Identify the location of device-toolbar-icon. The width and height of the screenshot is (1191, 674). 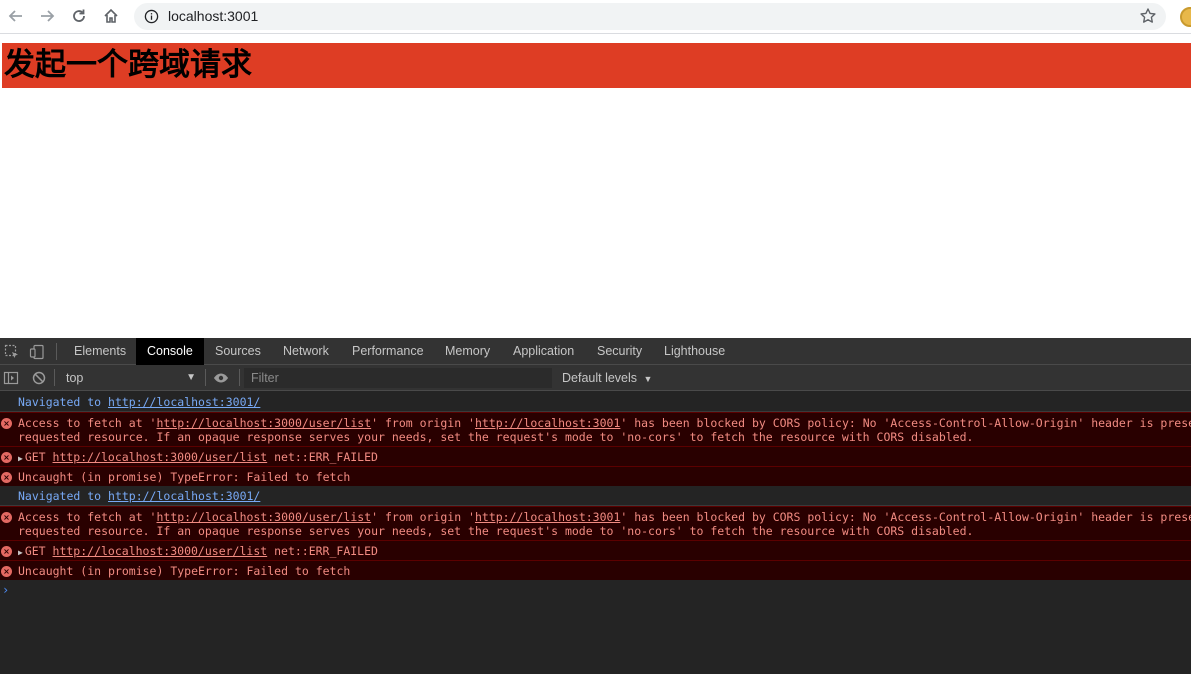
(37, 352).